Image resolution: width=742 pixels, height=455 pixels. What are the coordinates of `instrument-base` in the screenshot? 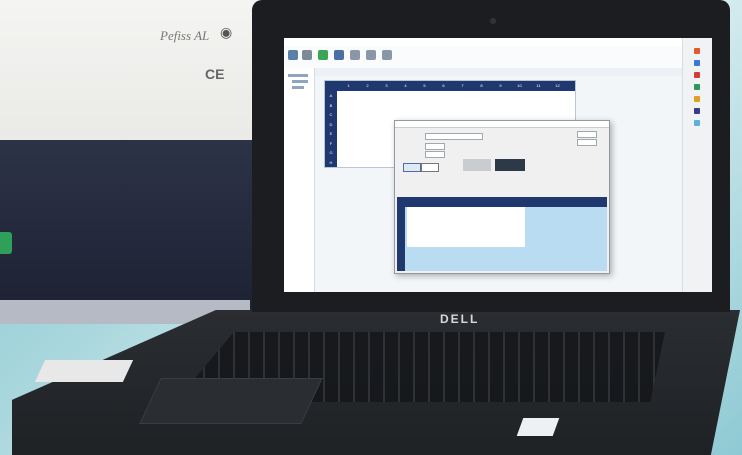 It's located at (131, 229).